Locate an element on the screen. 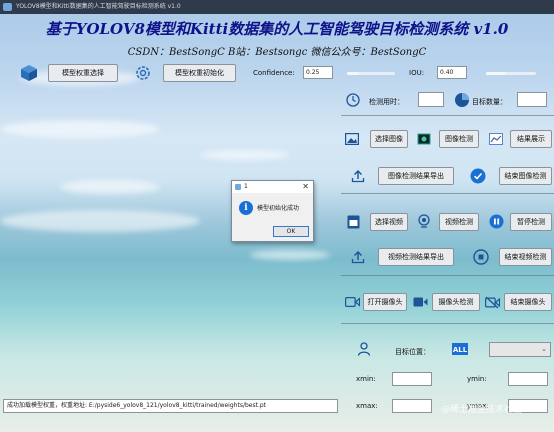 This screenshot has width=554, height=432. close-camera-button: 结束摄像头 is located at coordinates (528, 302).